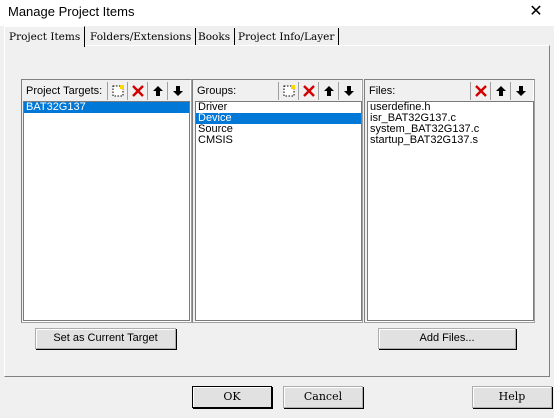 The image size is (554, 418). I want to click on files-header: Files:, so click(449, 91).